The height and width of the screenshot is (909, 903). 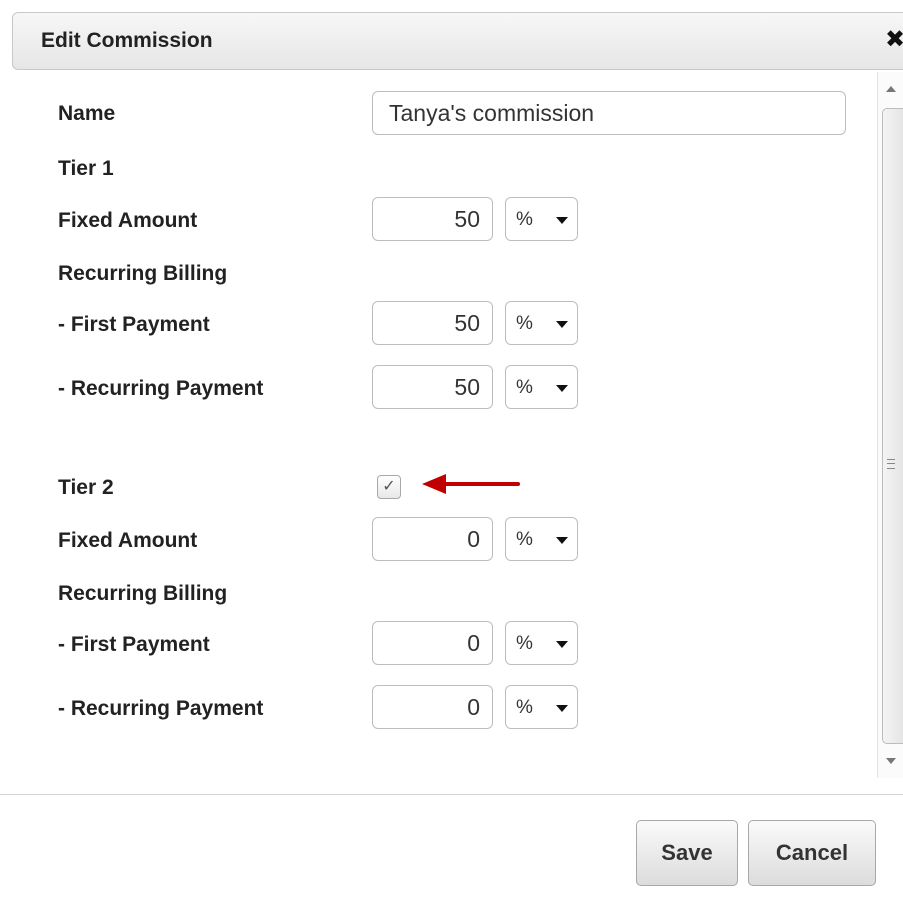 I want to click on close-icon: ✖, so click(x=892, y=40).